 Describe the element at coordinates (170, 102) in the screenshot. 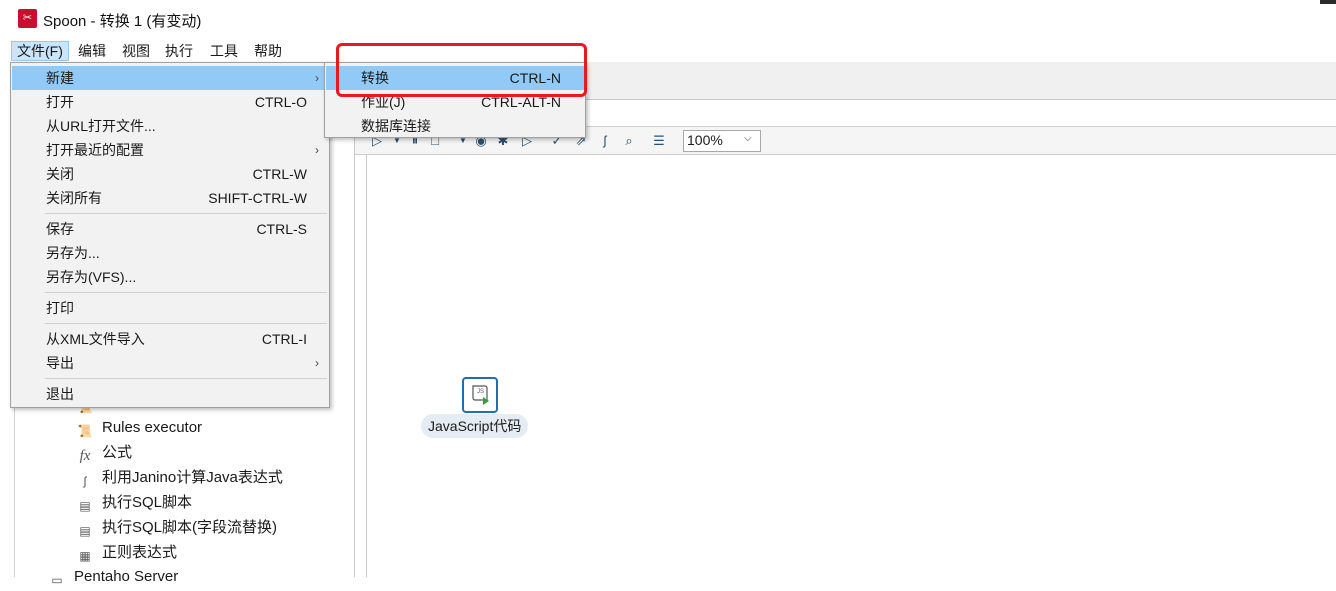

I see `menu-item-open: 打开 CTRL-O` at that location.